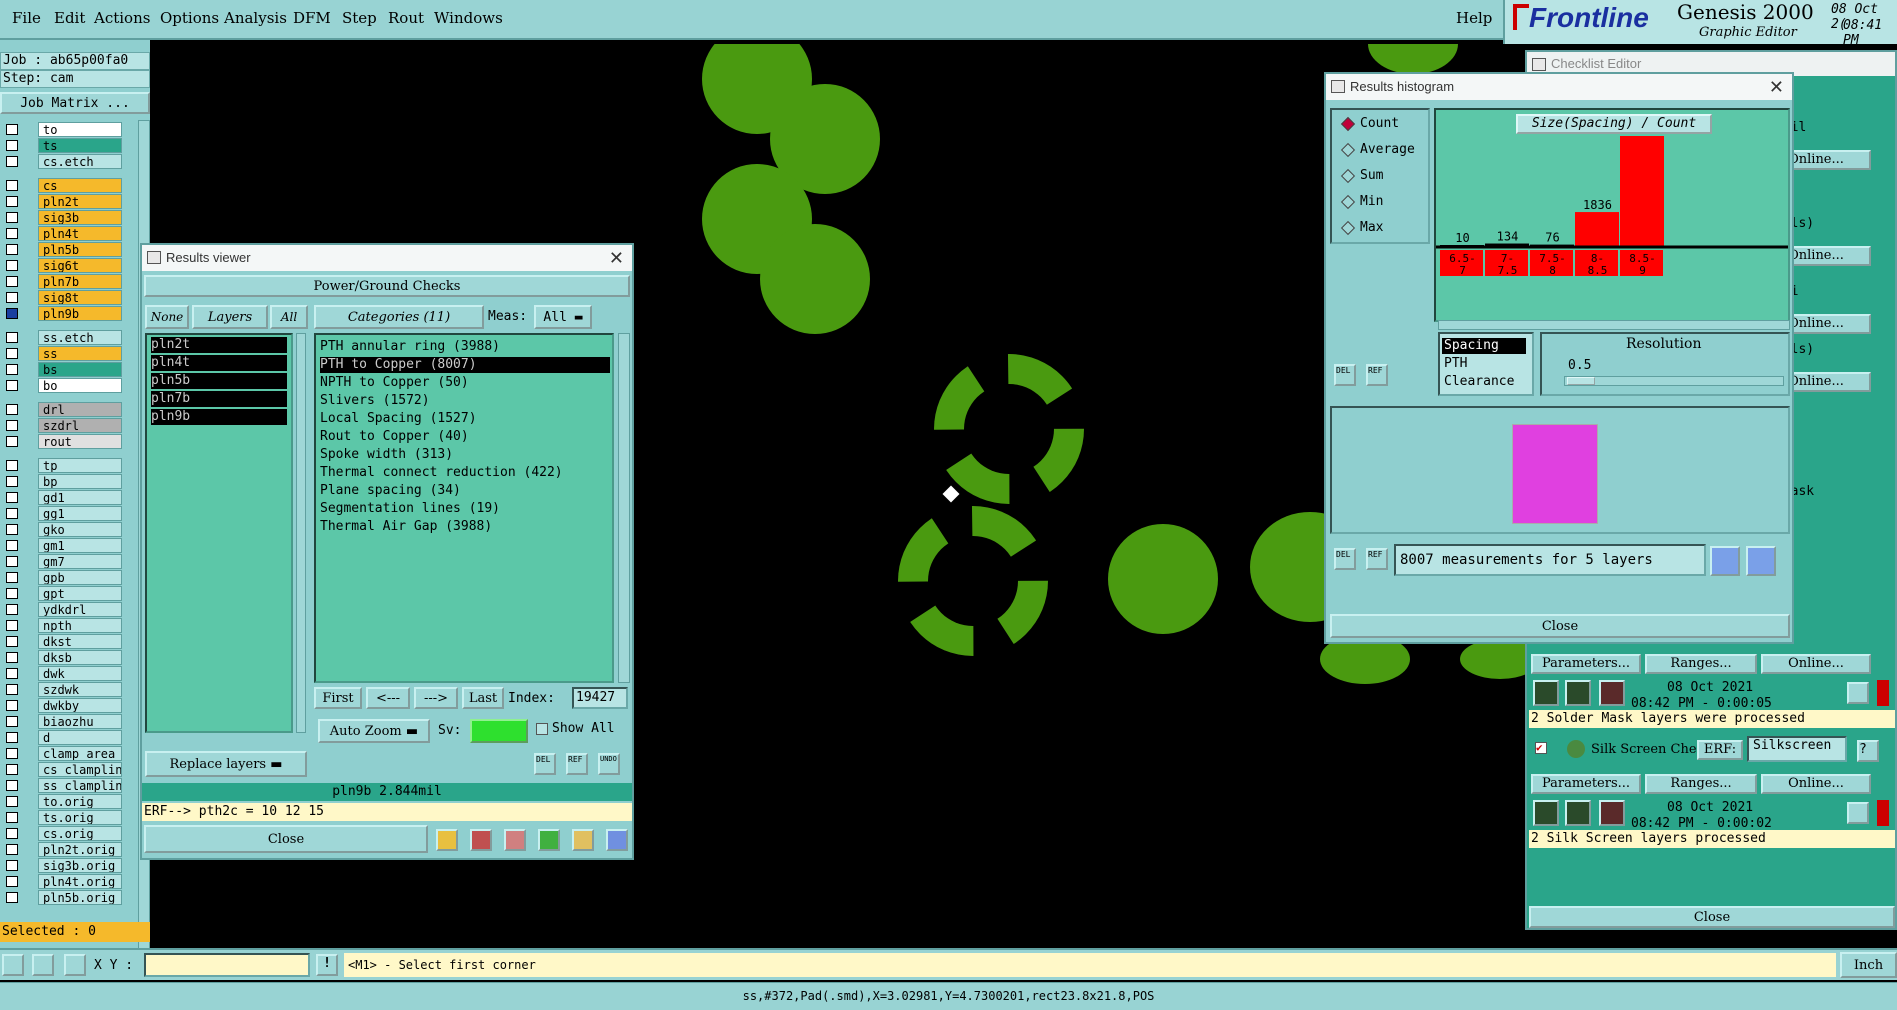 The width and height of the screenshot is (1897, 1010). Describe the element at coordinates (1388, 124) in the screenshot. I see `mode-radio-count: Count` at that location.